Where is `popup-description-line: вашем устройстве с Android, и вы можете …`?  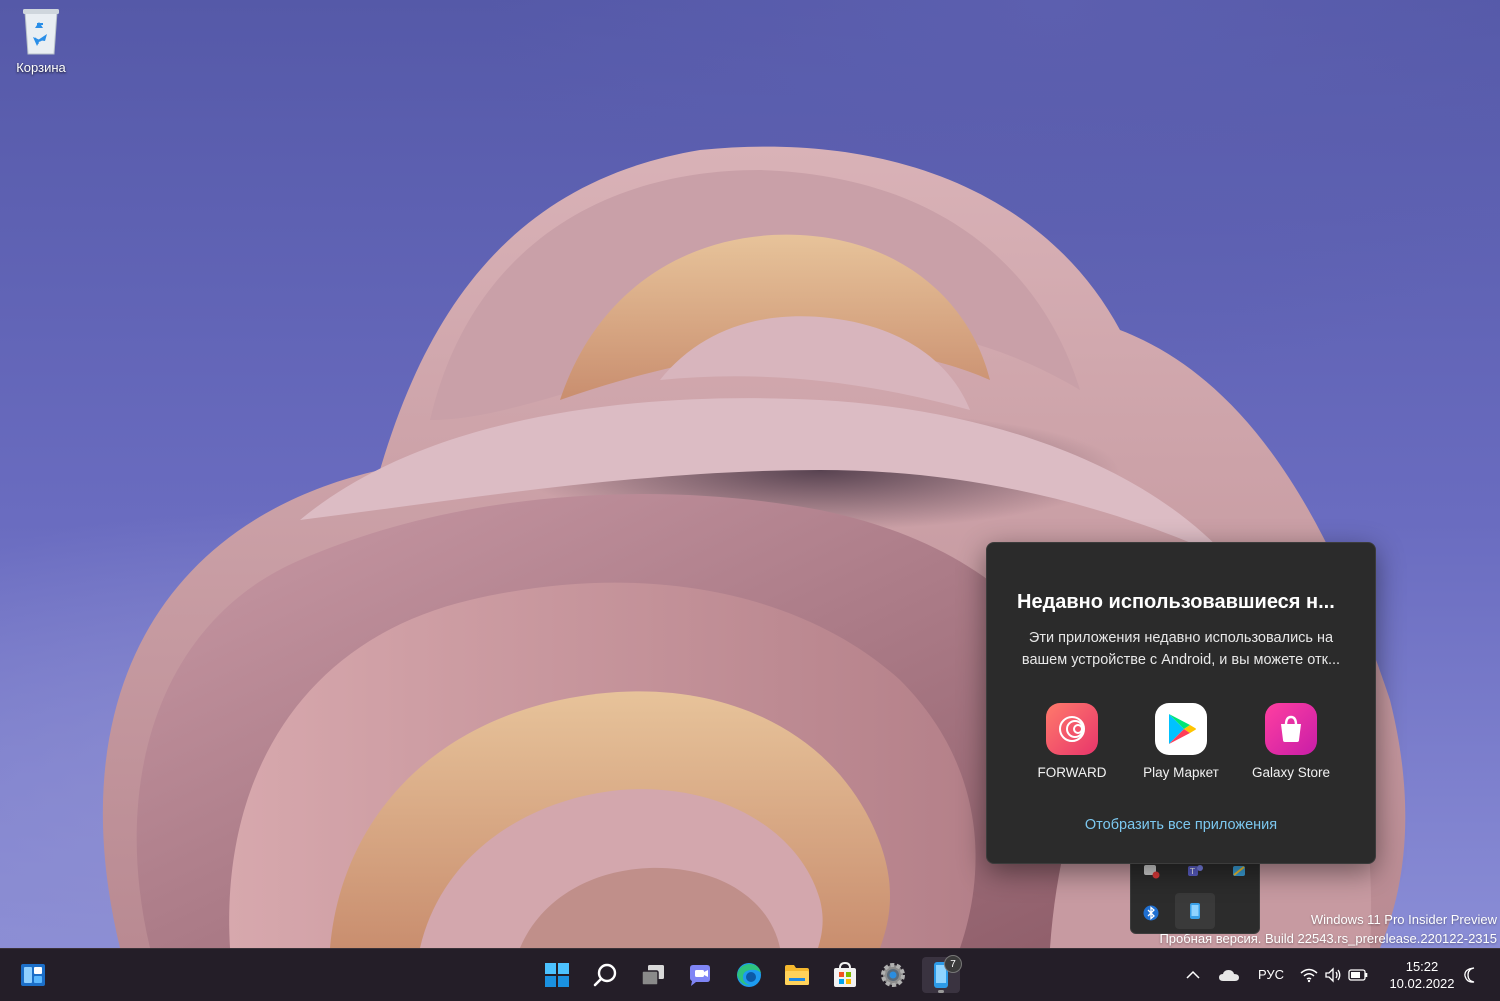
popup-description-line: вашем устройстве с Android, и вы можете … is located at coordinates (1181, 660).